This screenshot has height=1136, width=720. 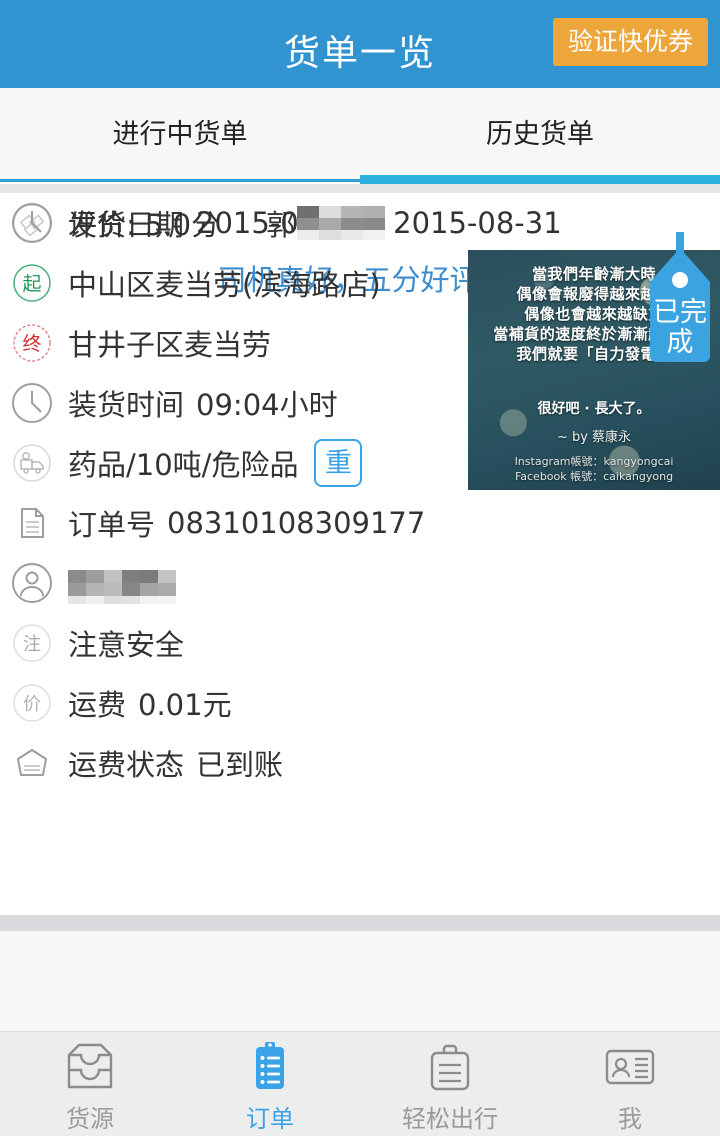 What do you see at coordinates (97, 705) in the screenshot?
I see `freight-label: 运费` at bounding box center [97, 705].